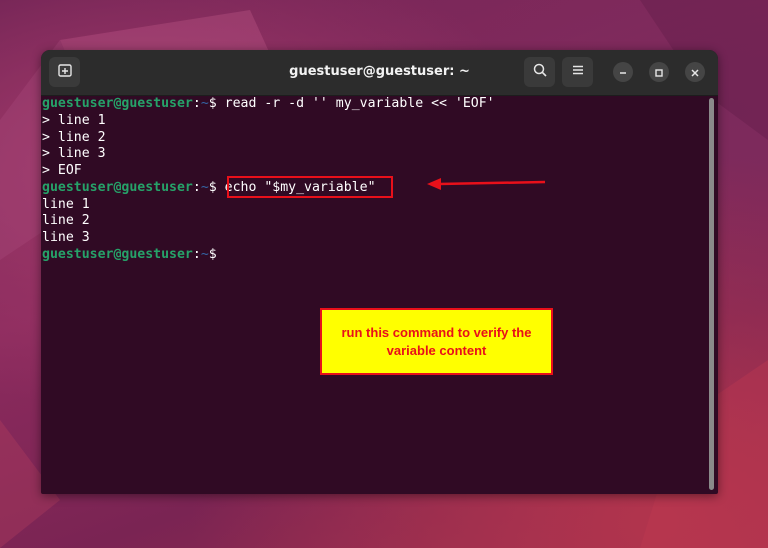 This screenshot has height=548, width=768. What do you see at coordinates (359, 103) in the screenshot?
I see `command-text: read -r -d '' my_variable << 'EOF'` at bounding box center [359, 103].